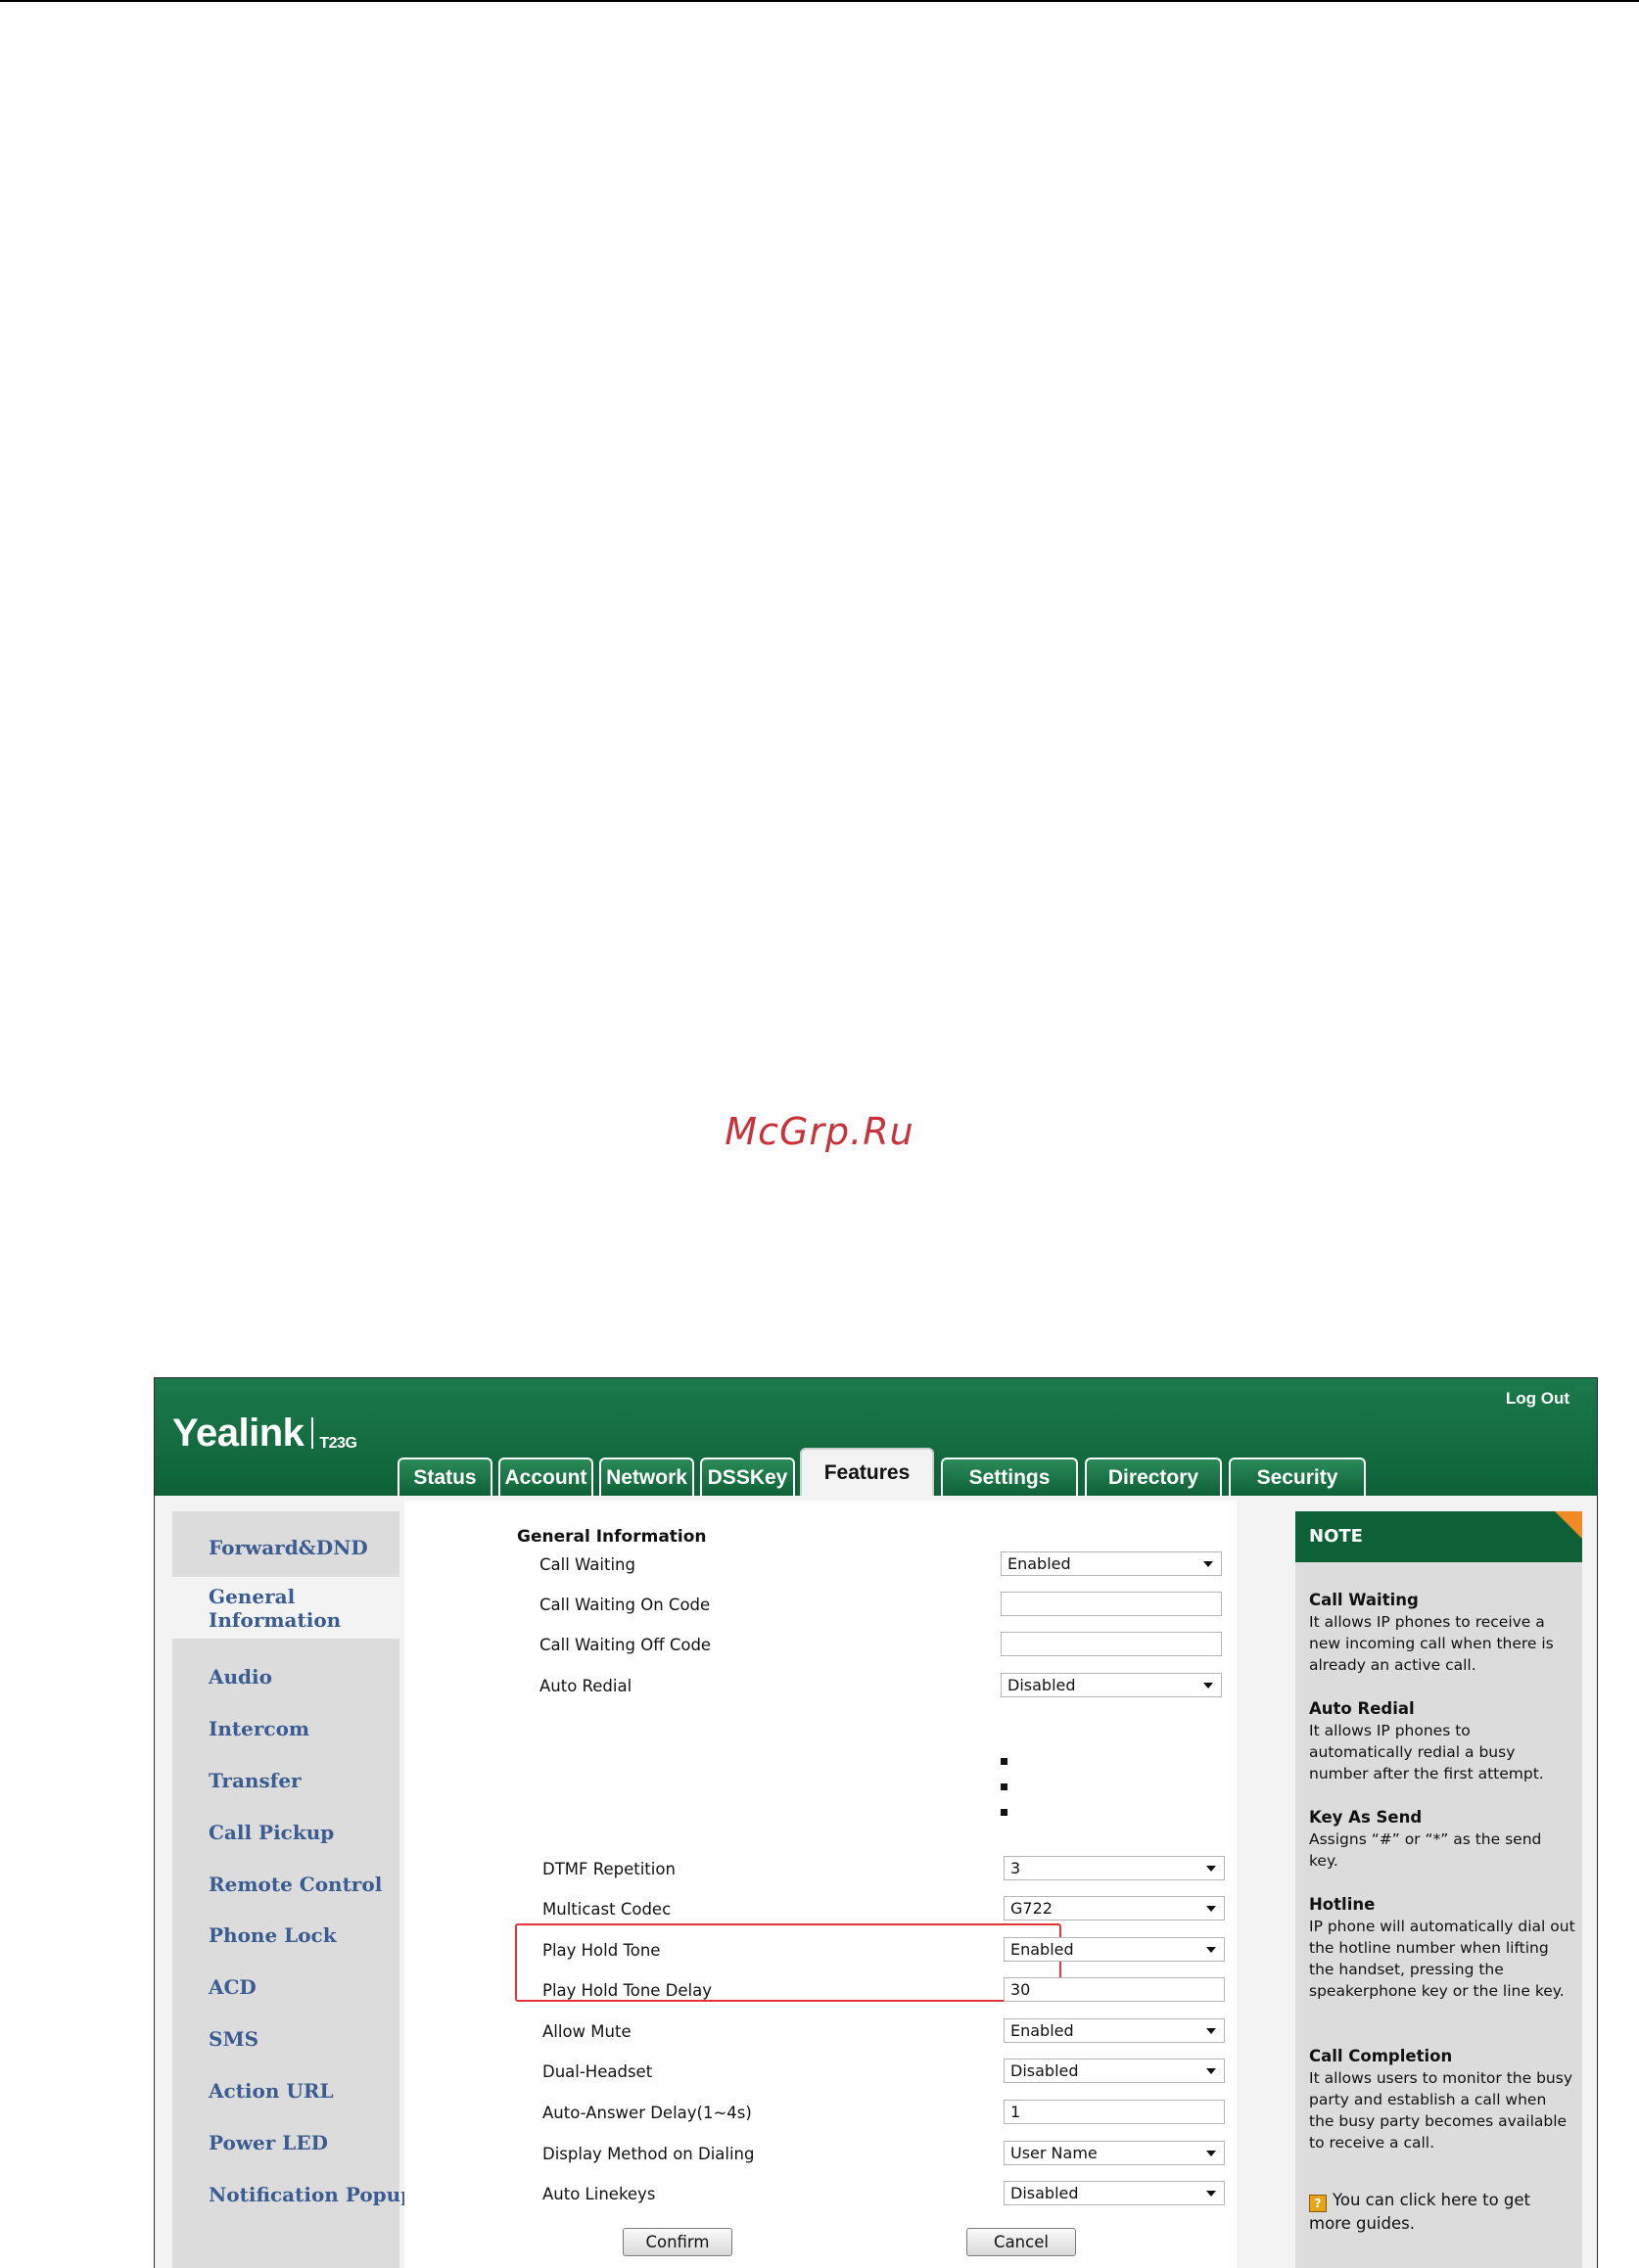 Image resolution: width=1639 pixels, height=2268 pixels. What do you see at coordinates (867, 1472) in the screenshot?
I see `tab-features: Features` at bounding box center [867, 1472].